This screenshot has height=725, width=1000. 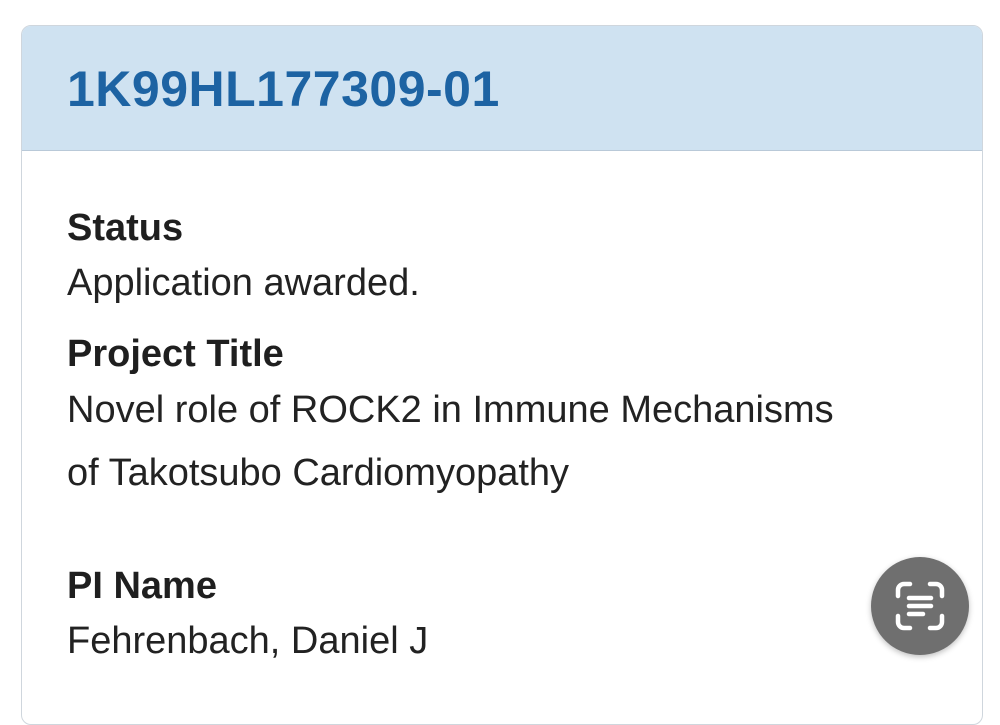 What do you see at coordinates (142, 586) in the screenshot?
I see `pi-name-label: PI Name` at bounding box center [142, 586].